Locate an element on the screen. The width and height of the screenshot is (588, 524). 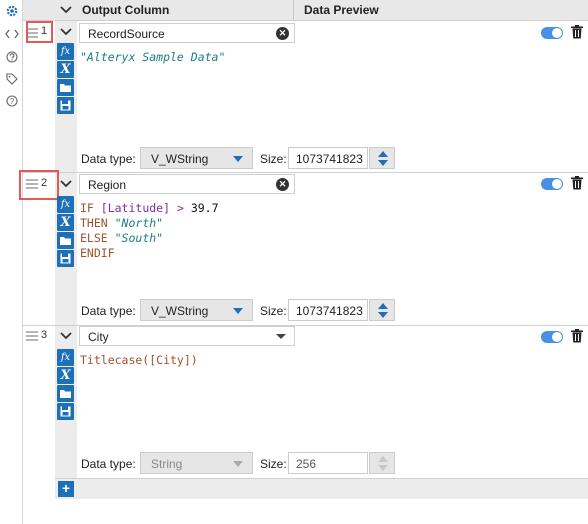
data-preview-header: Data Preview is located at coordinates (341, 10).